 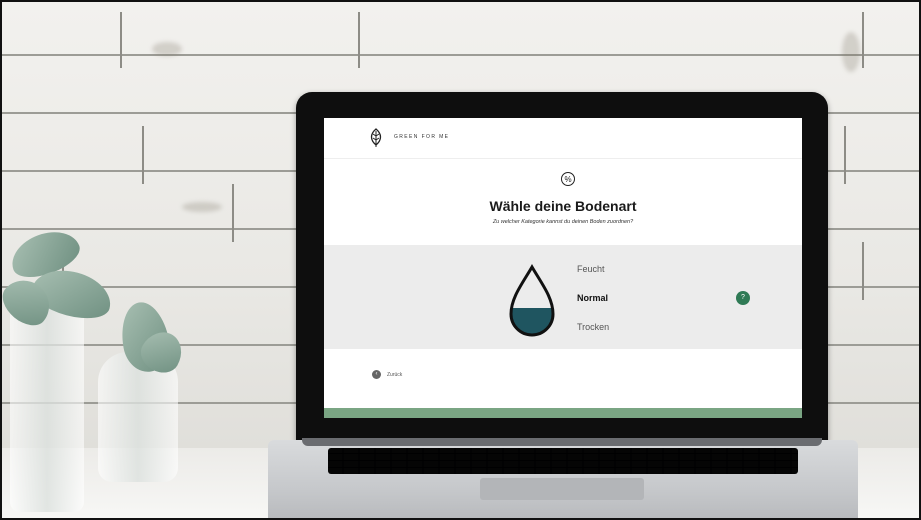 What do you see at coordinates (592, 298) in the screenshot?
I see `option-normal: Normal` at bounding box center [592, 298].